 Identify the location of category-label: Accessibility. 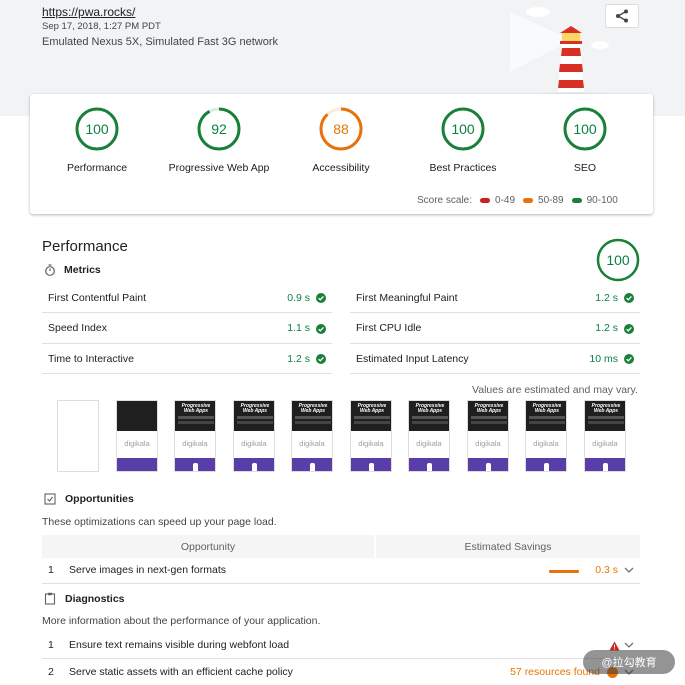
(341, 168).